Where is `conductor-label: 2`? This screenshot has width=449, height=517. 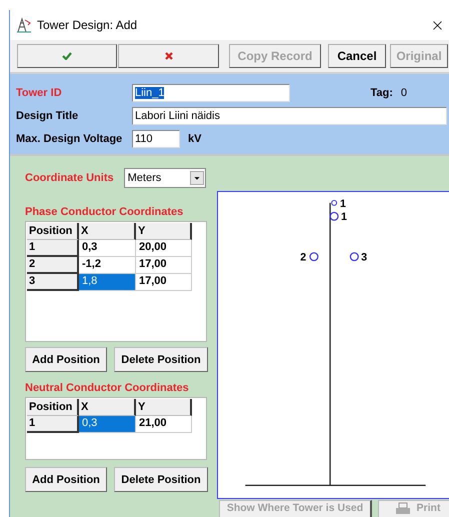
conductor-label: 2 is located at coordinates (303, 258).